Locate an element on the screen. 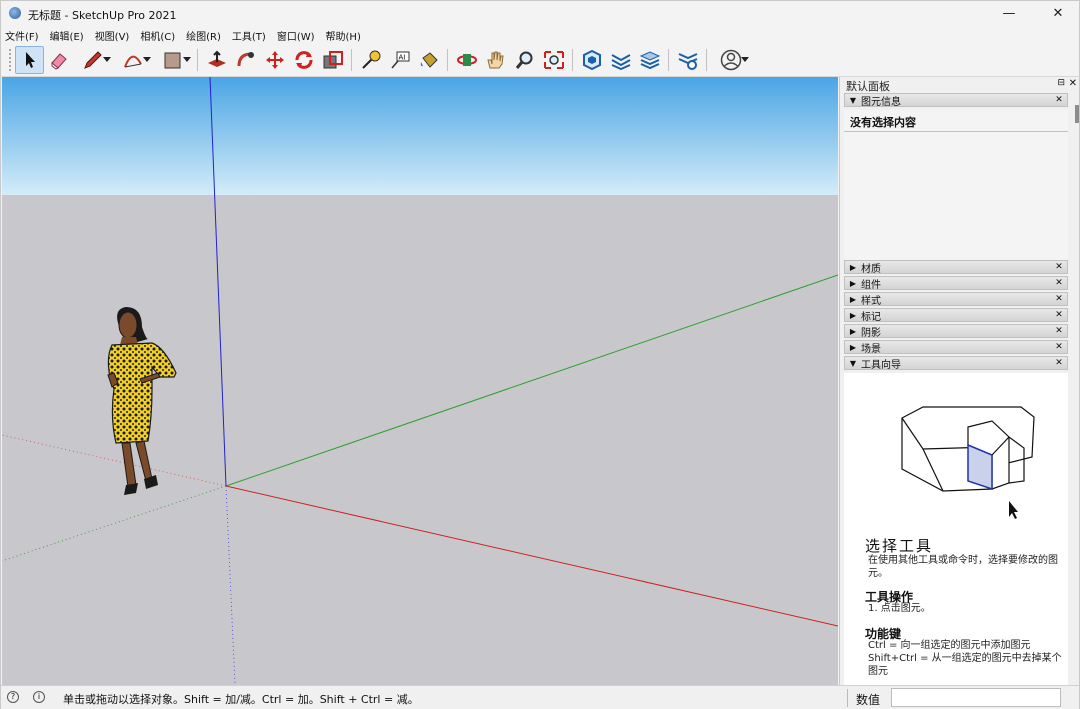  main-toolbar: AI is located at coordinates (540, 60).